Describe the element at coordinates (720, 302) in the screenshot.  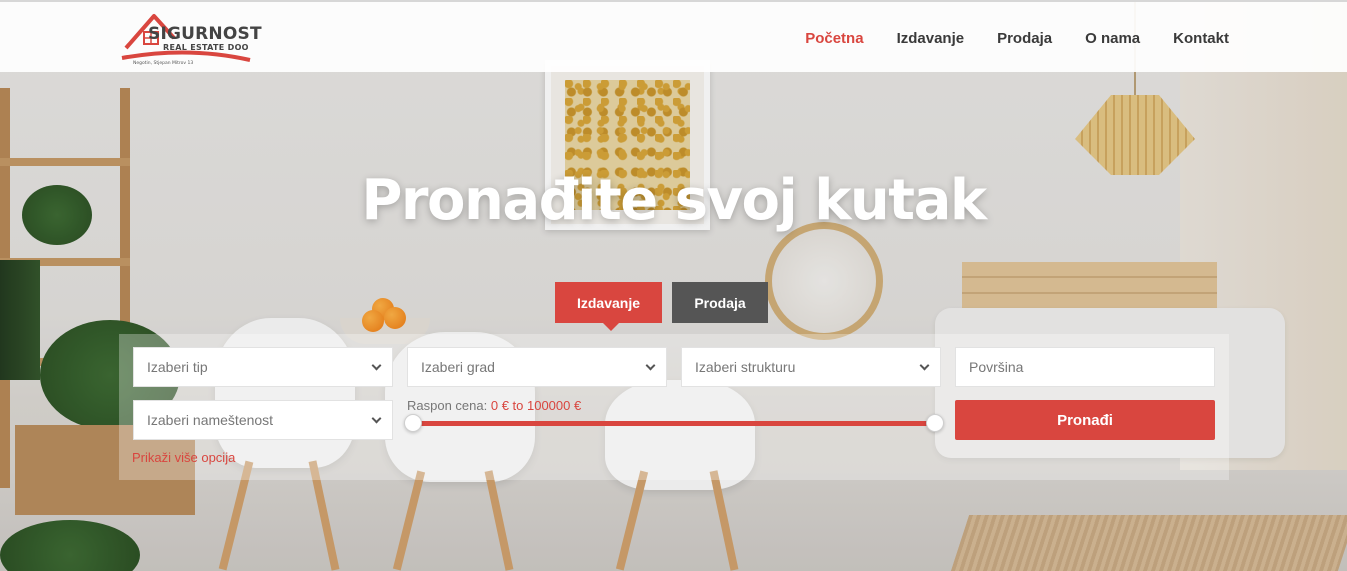
I see `tab-prodaja: Prodaja` at that location.